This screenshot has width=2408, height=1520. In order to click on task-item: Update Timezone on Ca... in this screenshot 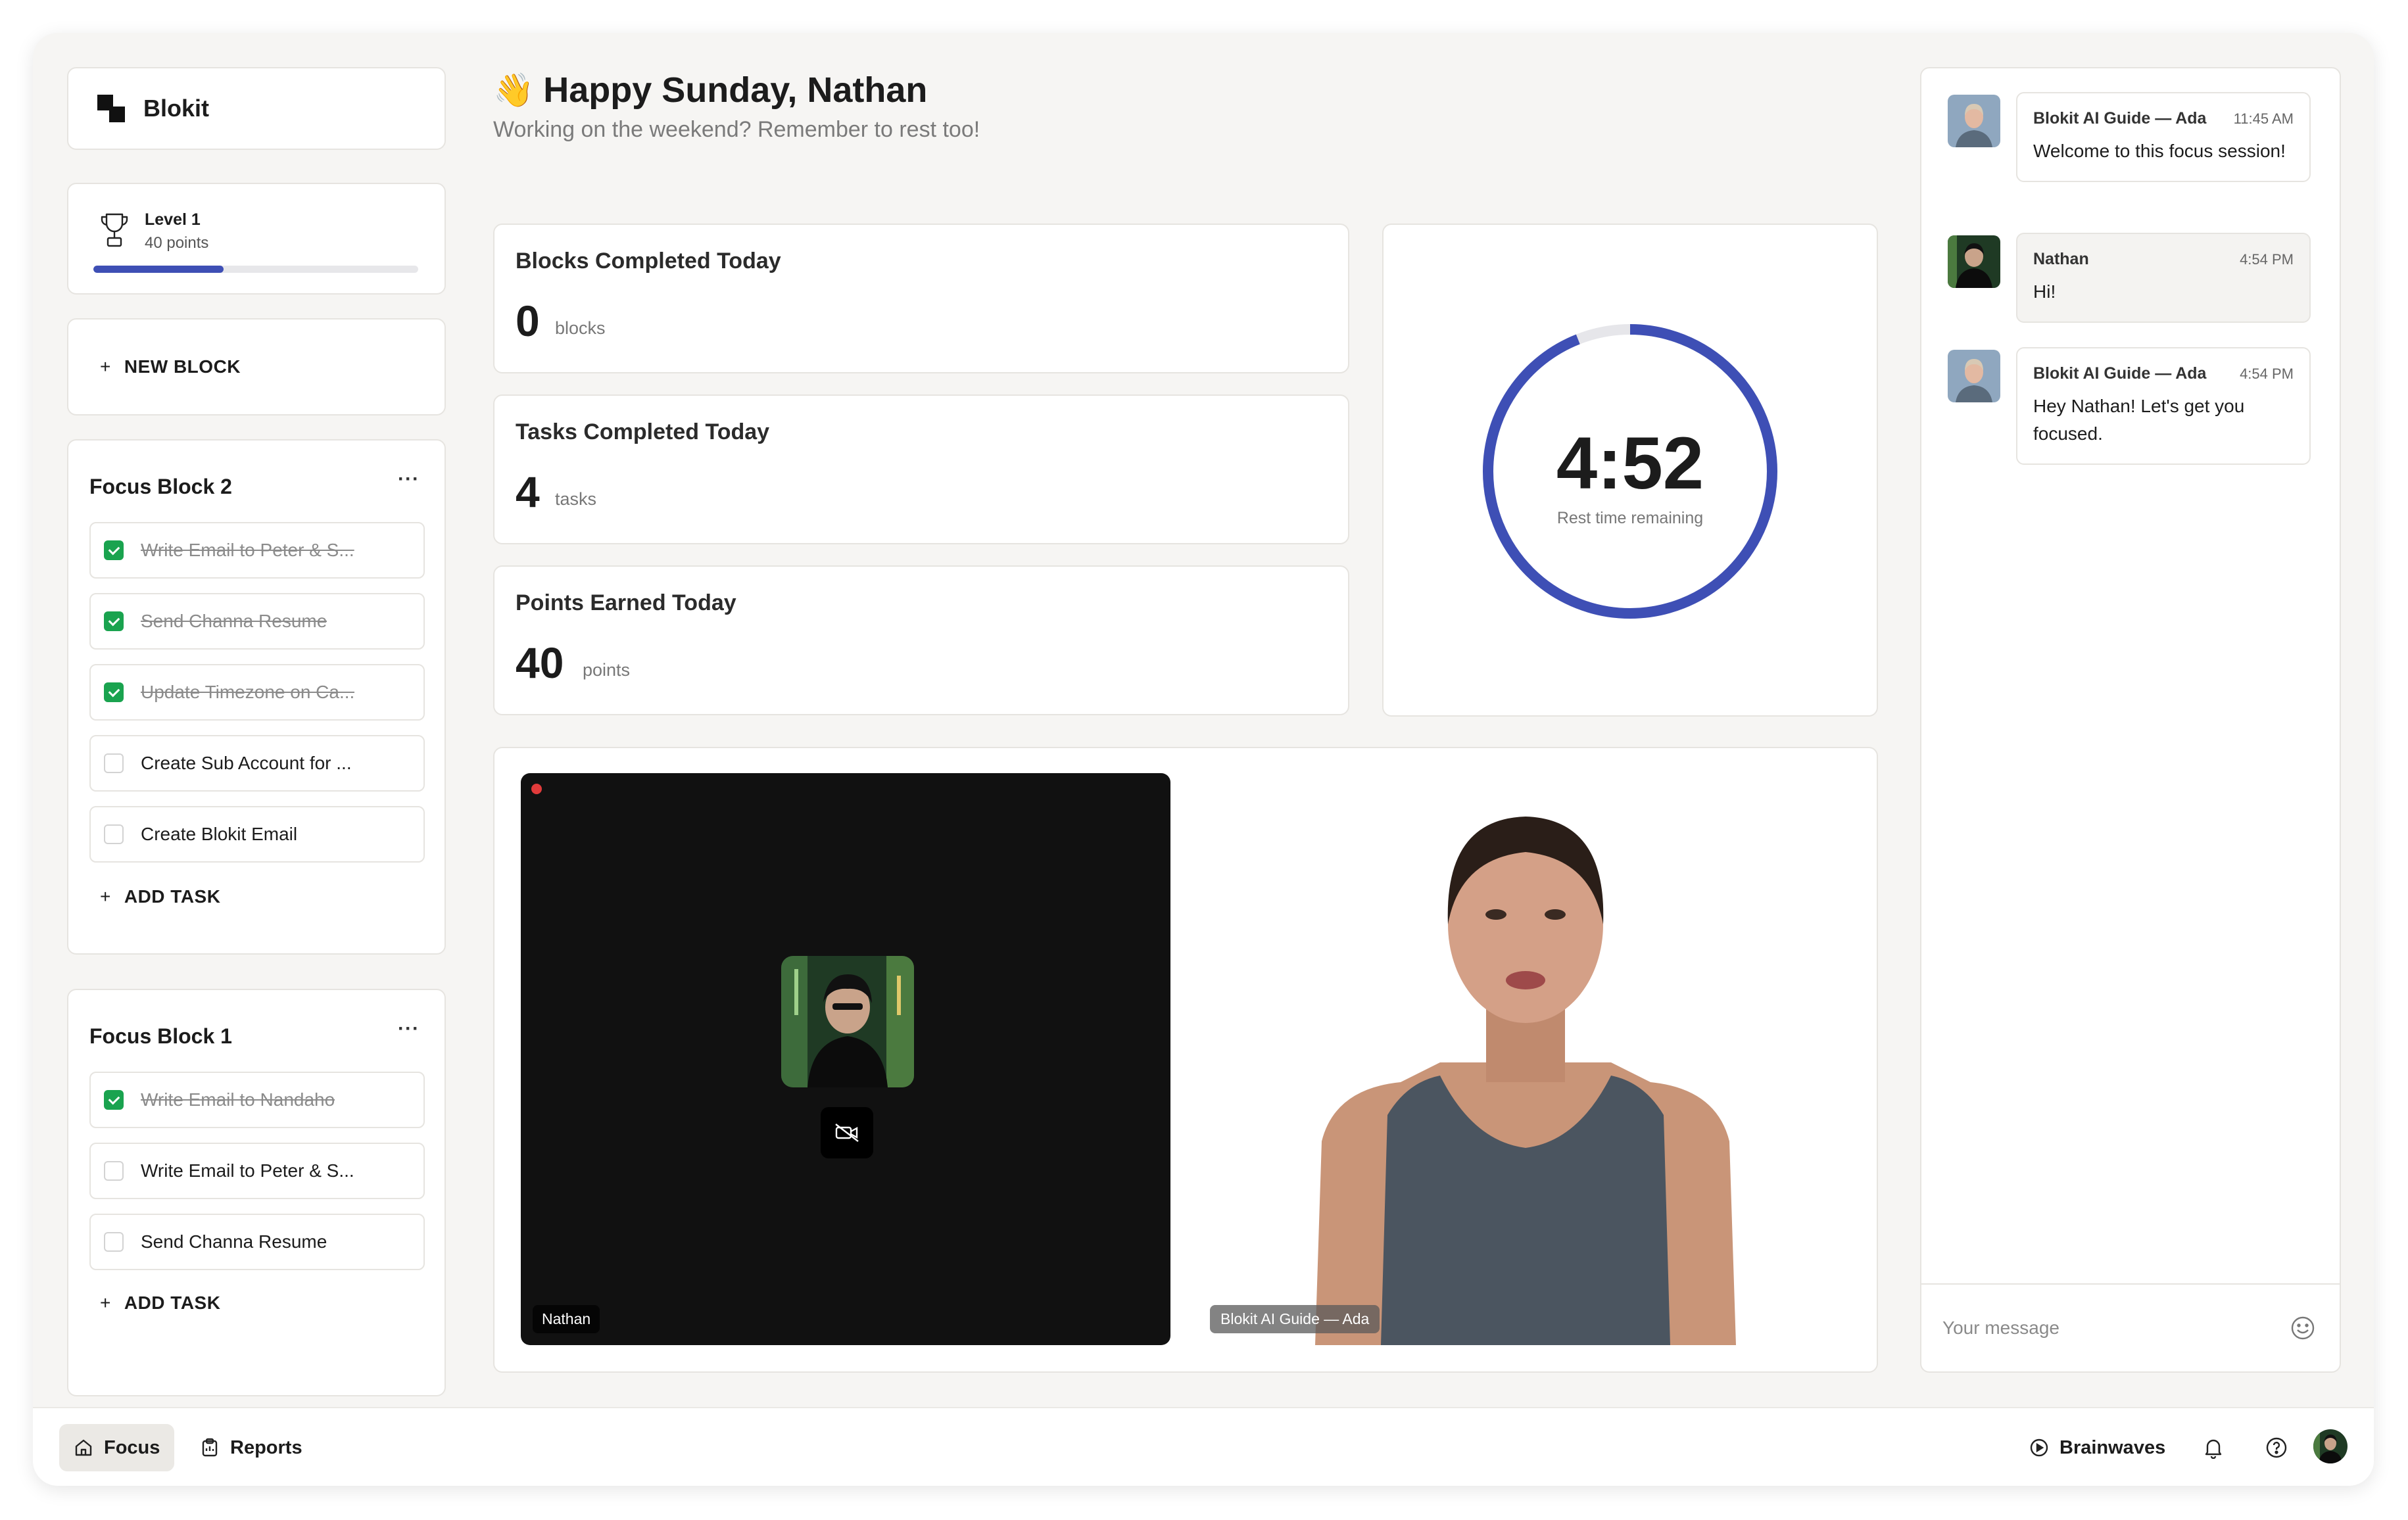, I will do `click(257, 692)`.